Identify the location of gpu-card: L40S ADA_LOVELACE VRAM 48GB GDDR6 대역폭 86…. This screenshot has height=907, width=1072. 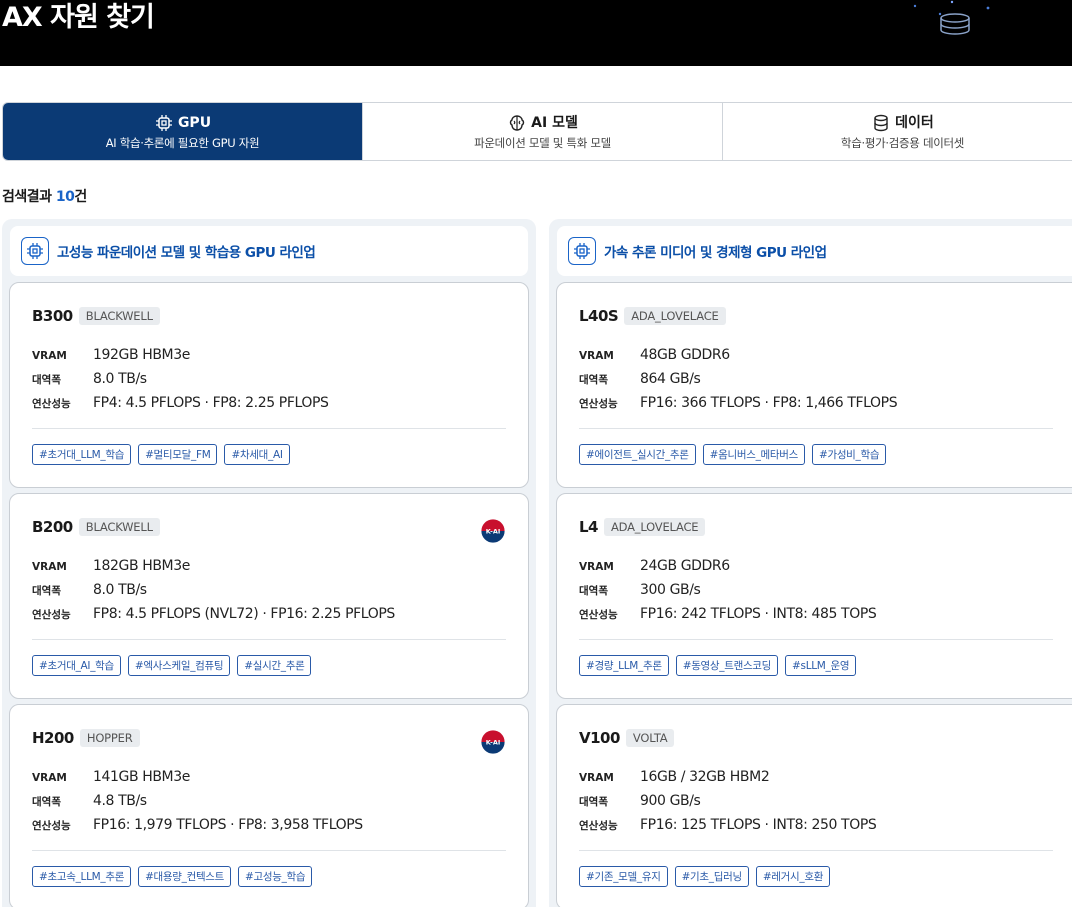
(814, 385).